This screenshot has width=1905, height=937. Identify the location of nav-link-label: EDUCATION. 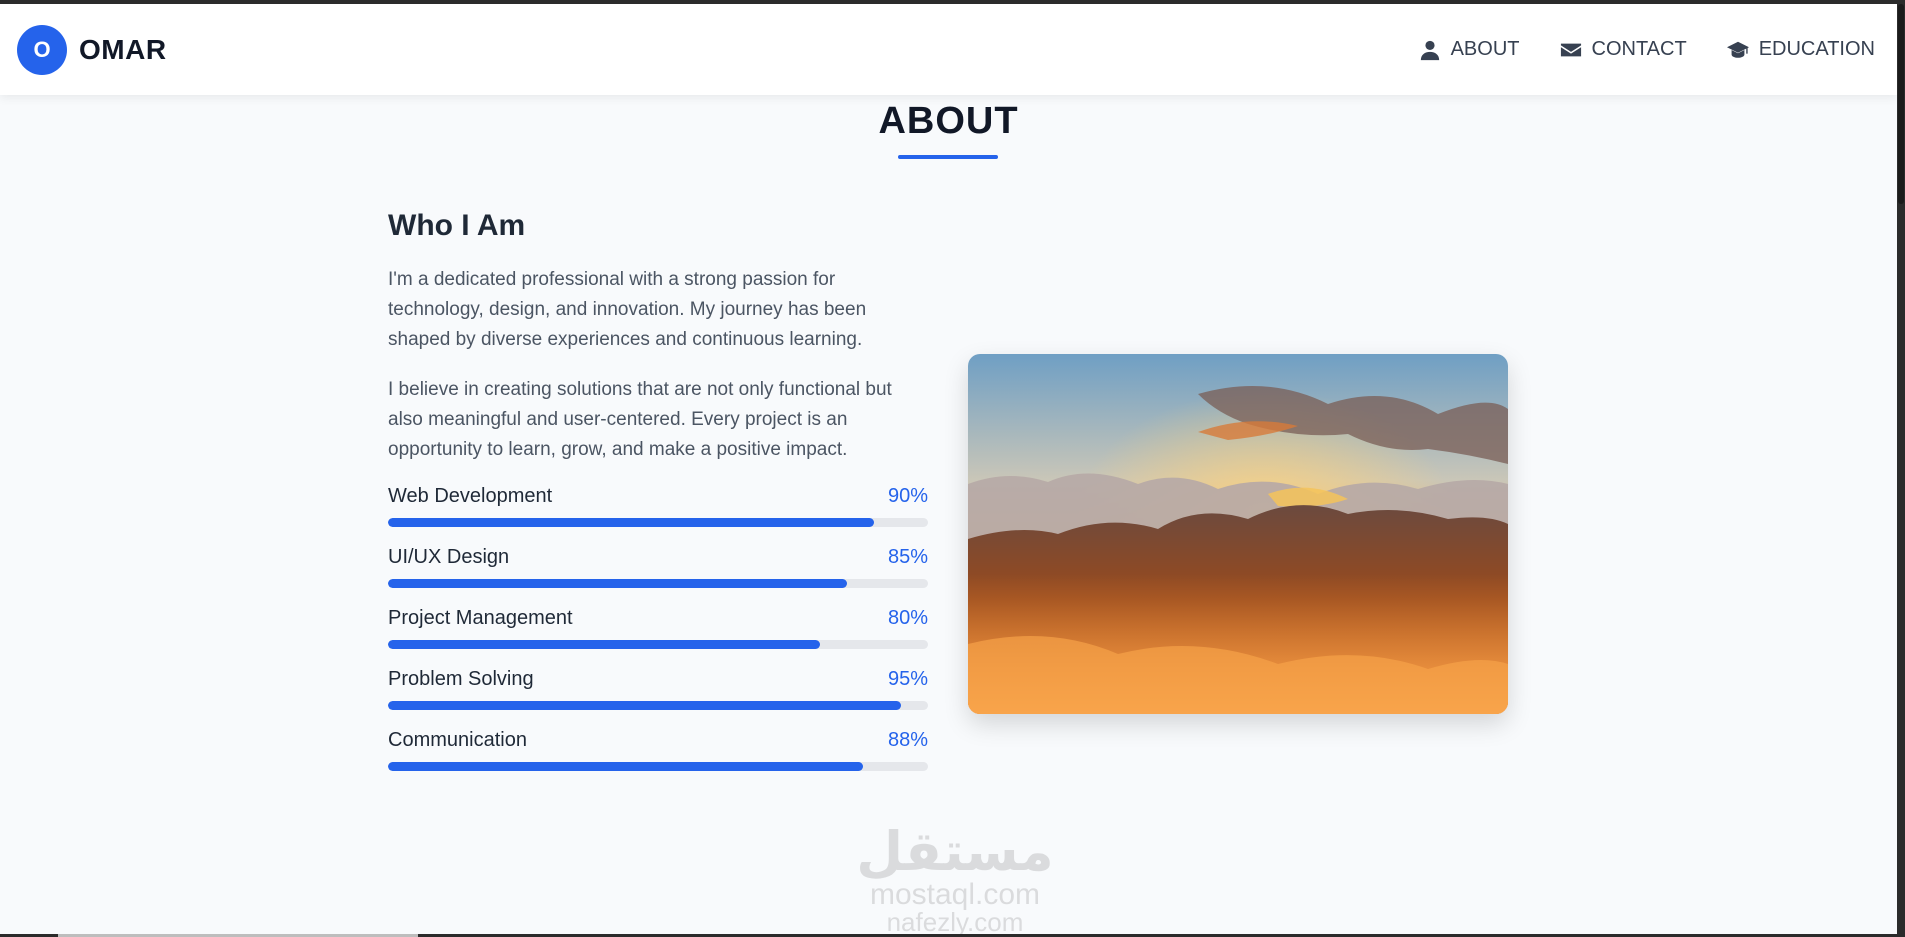
(1816, 49).